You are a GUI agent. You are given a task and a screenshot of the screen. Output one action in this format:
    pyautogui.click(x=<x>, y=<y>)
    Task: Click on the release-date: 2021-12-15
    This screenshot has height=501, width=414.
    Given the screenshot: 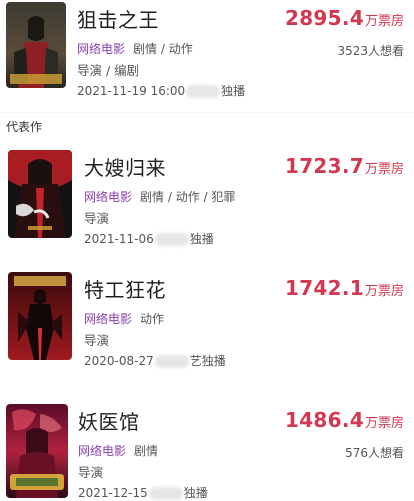 What is the action you would take?
    pyautogui.click(x=113, y=493)
    